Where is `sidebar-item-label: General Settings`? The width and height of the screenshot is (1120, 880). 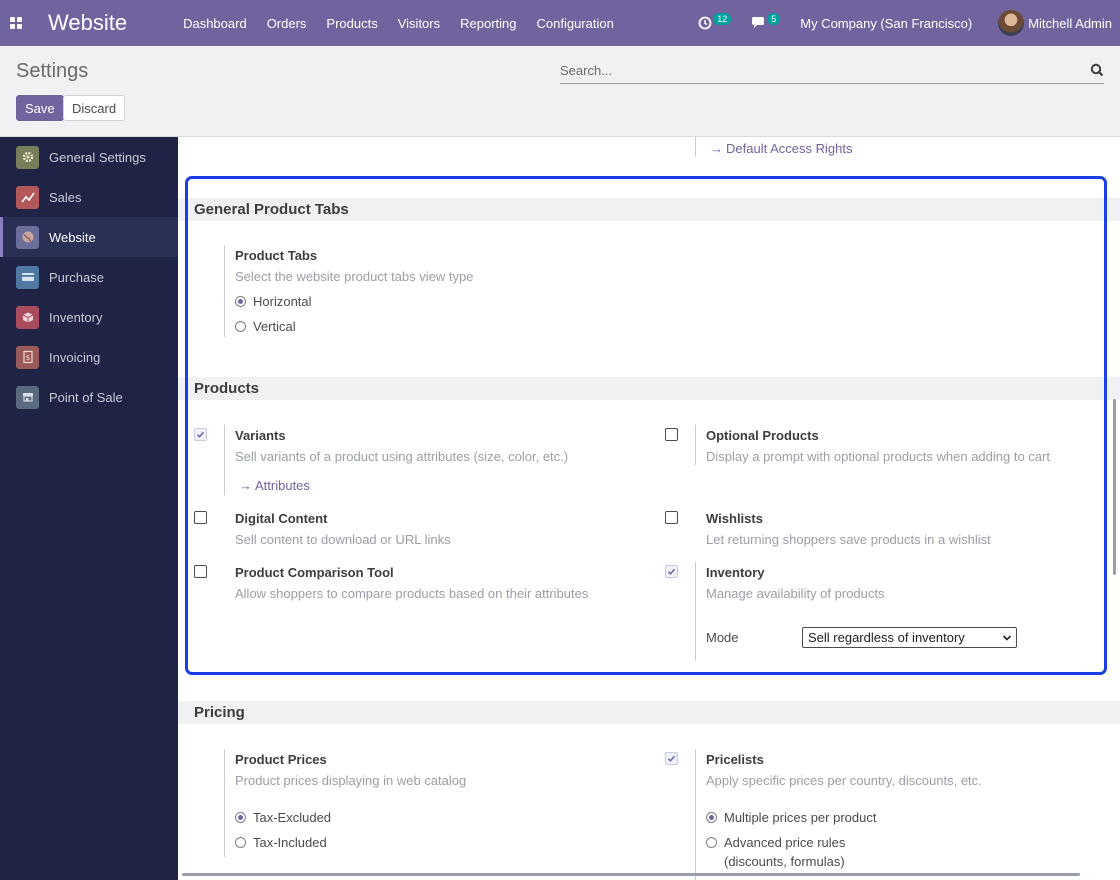 sidebar-item-label: General Settings is located at coordinates (97, 157).